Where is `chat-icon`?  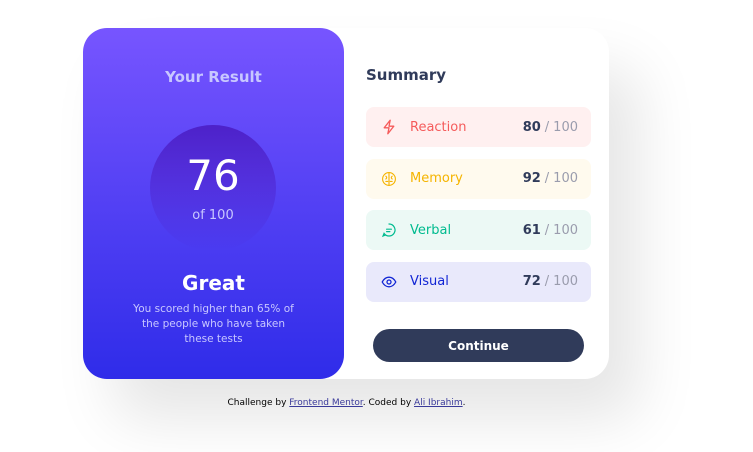
chat-icon is located at coordinates (389, 230).